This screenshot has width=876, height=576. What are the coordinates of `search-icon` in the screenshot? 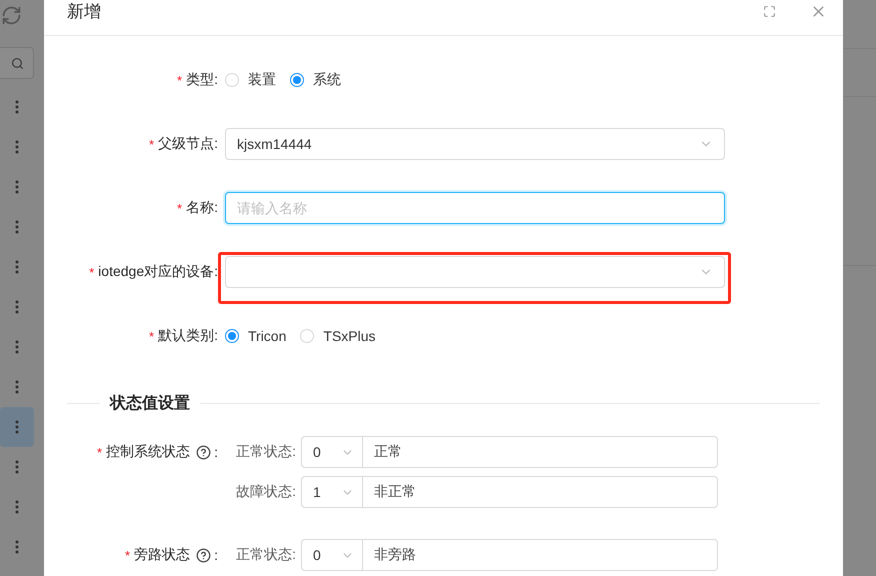 It's located at (17, 63).